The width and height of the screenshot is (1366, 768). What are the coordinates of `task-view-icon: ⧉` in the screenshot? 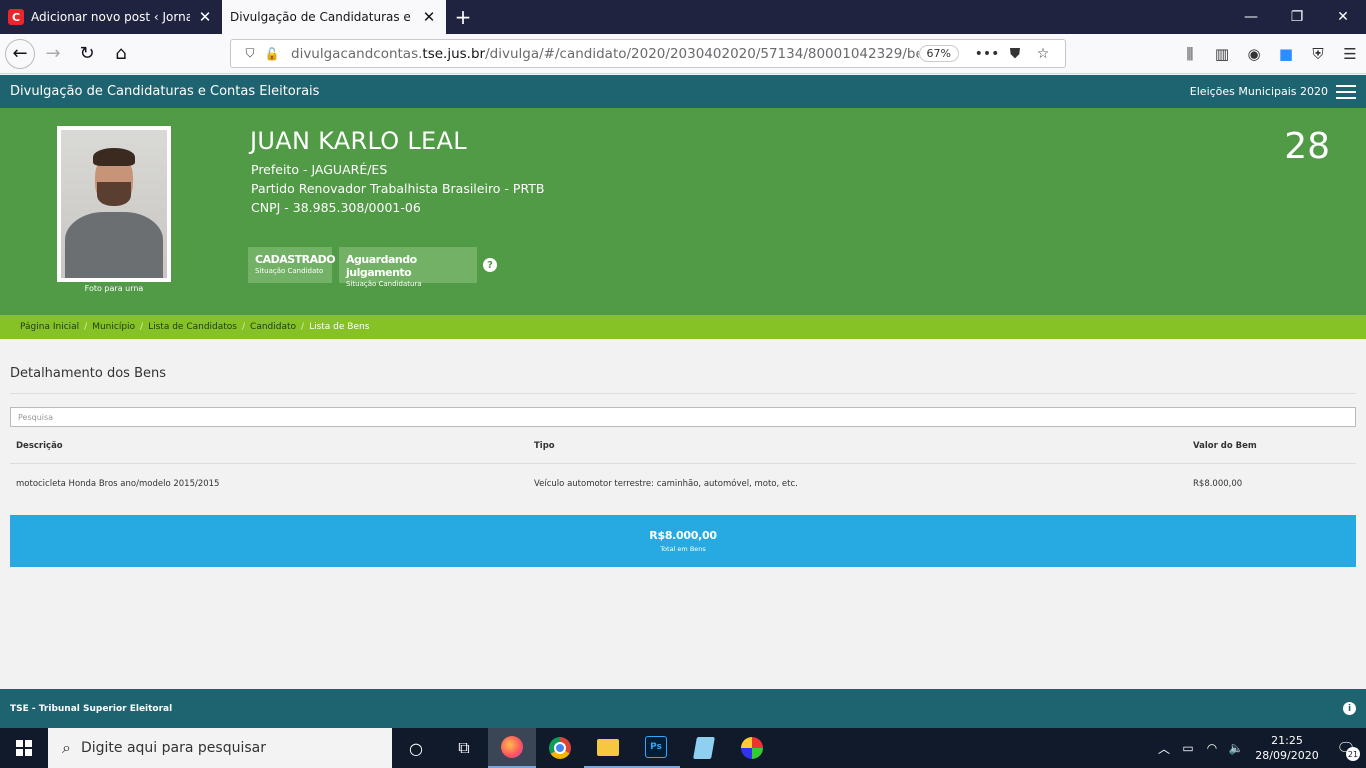 It's located at (464, 748).